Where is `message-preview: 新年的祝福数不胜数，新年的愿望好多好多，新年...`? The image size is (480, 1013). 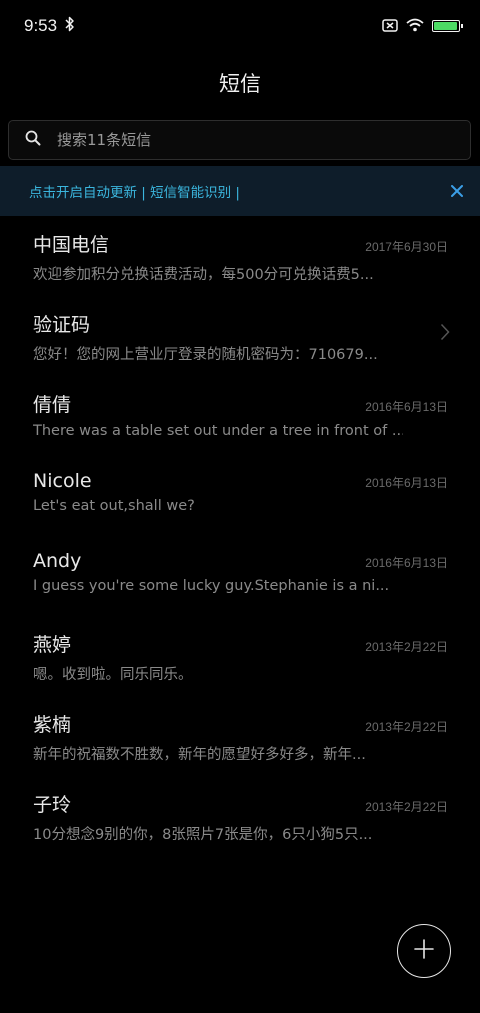 message-preview: 新年的祝福数不胜数，新年的愿望好多好多，新年... is located at coordinates (199, 755).